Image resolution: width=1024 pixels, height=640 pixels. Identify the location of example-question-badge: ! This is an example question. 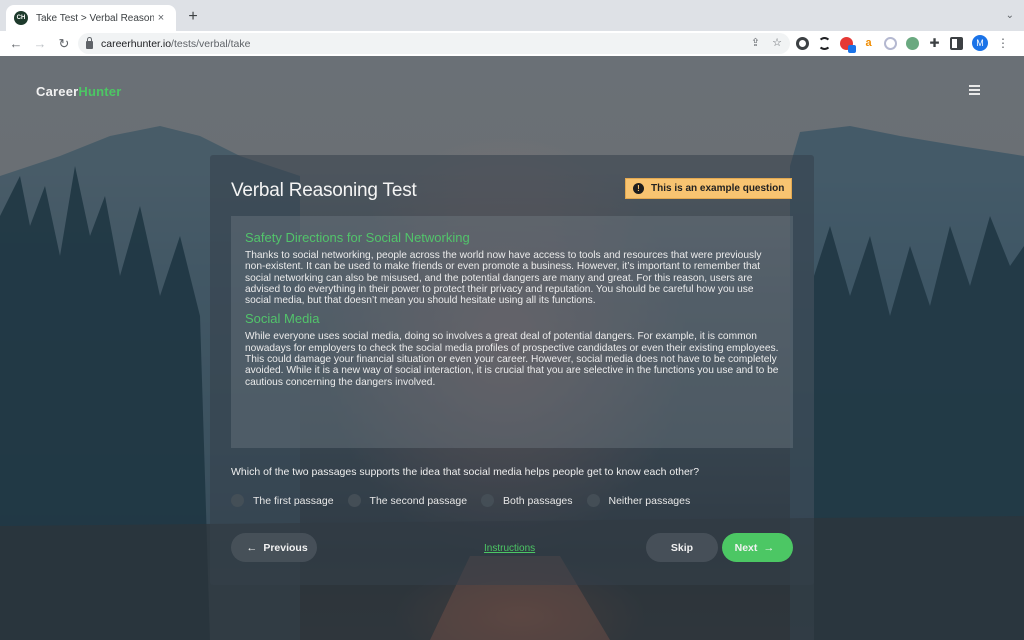
(709, 188).